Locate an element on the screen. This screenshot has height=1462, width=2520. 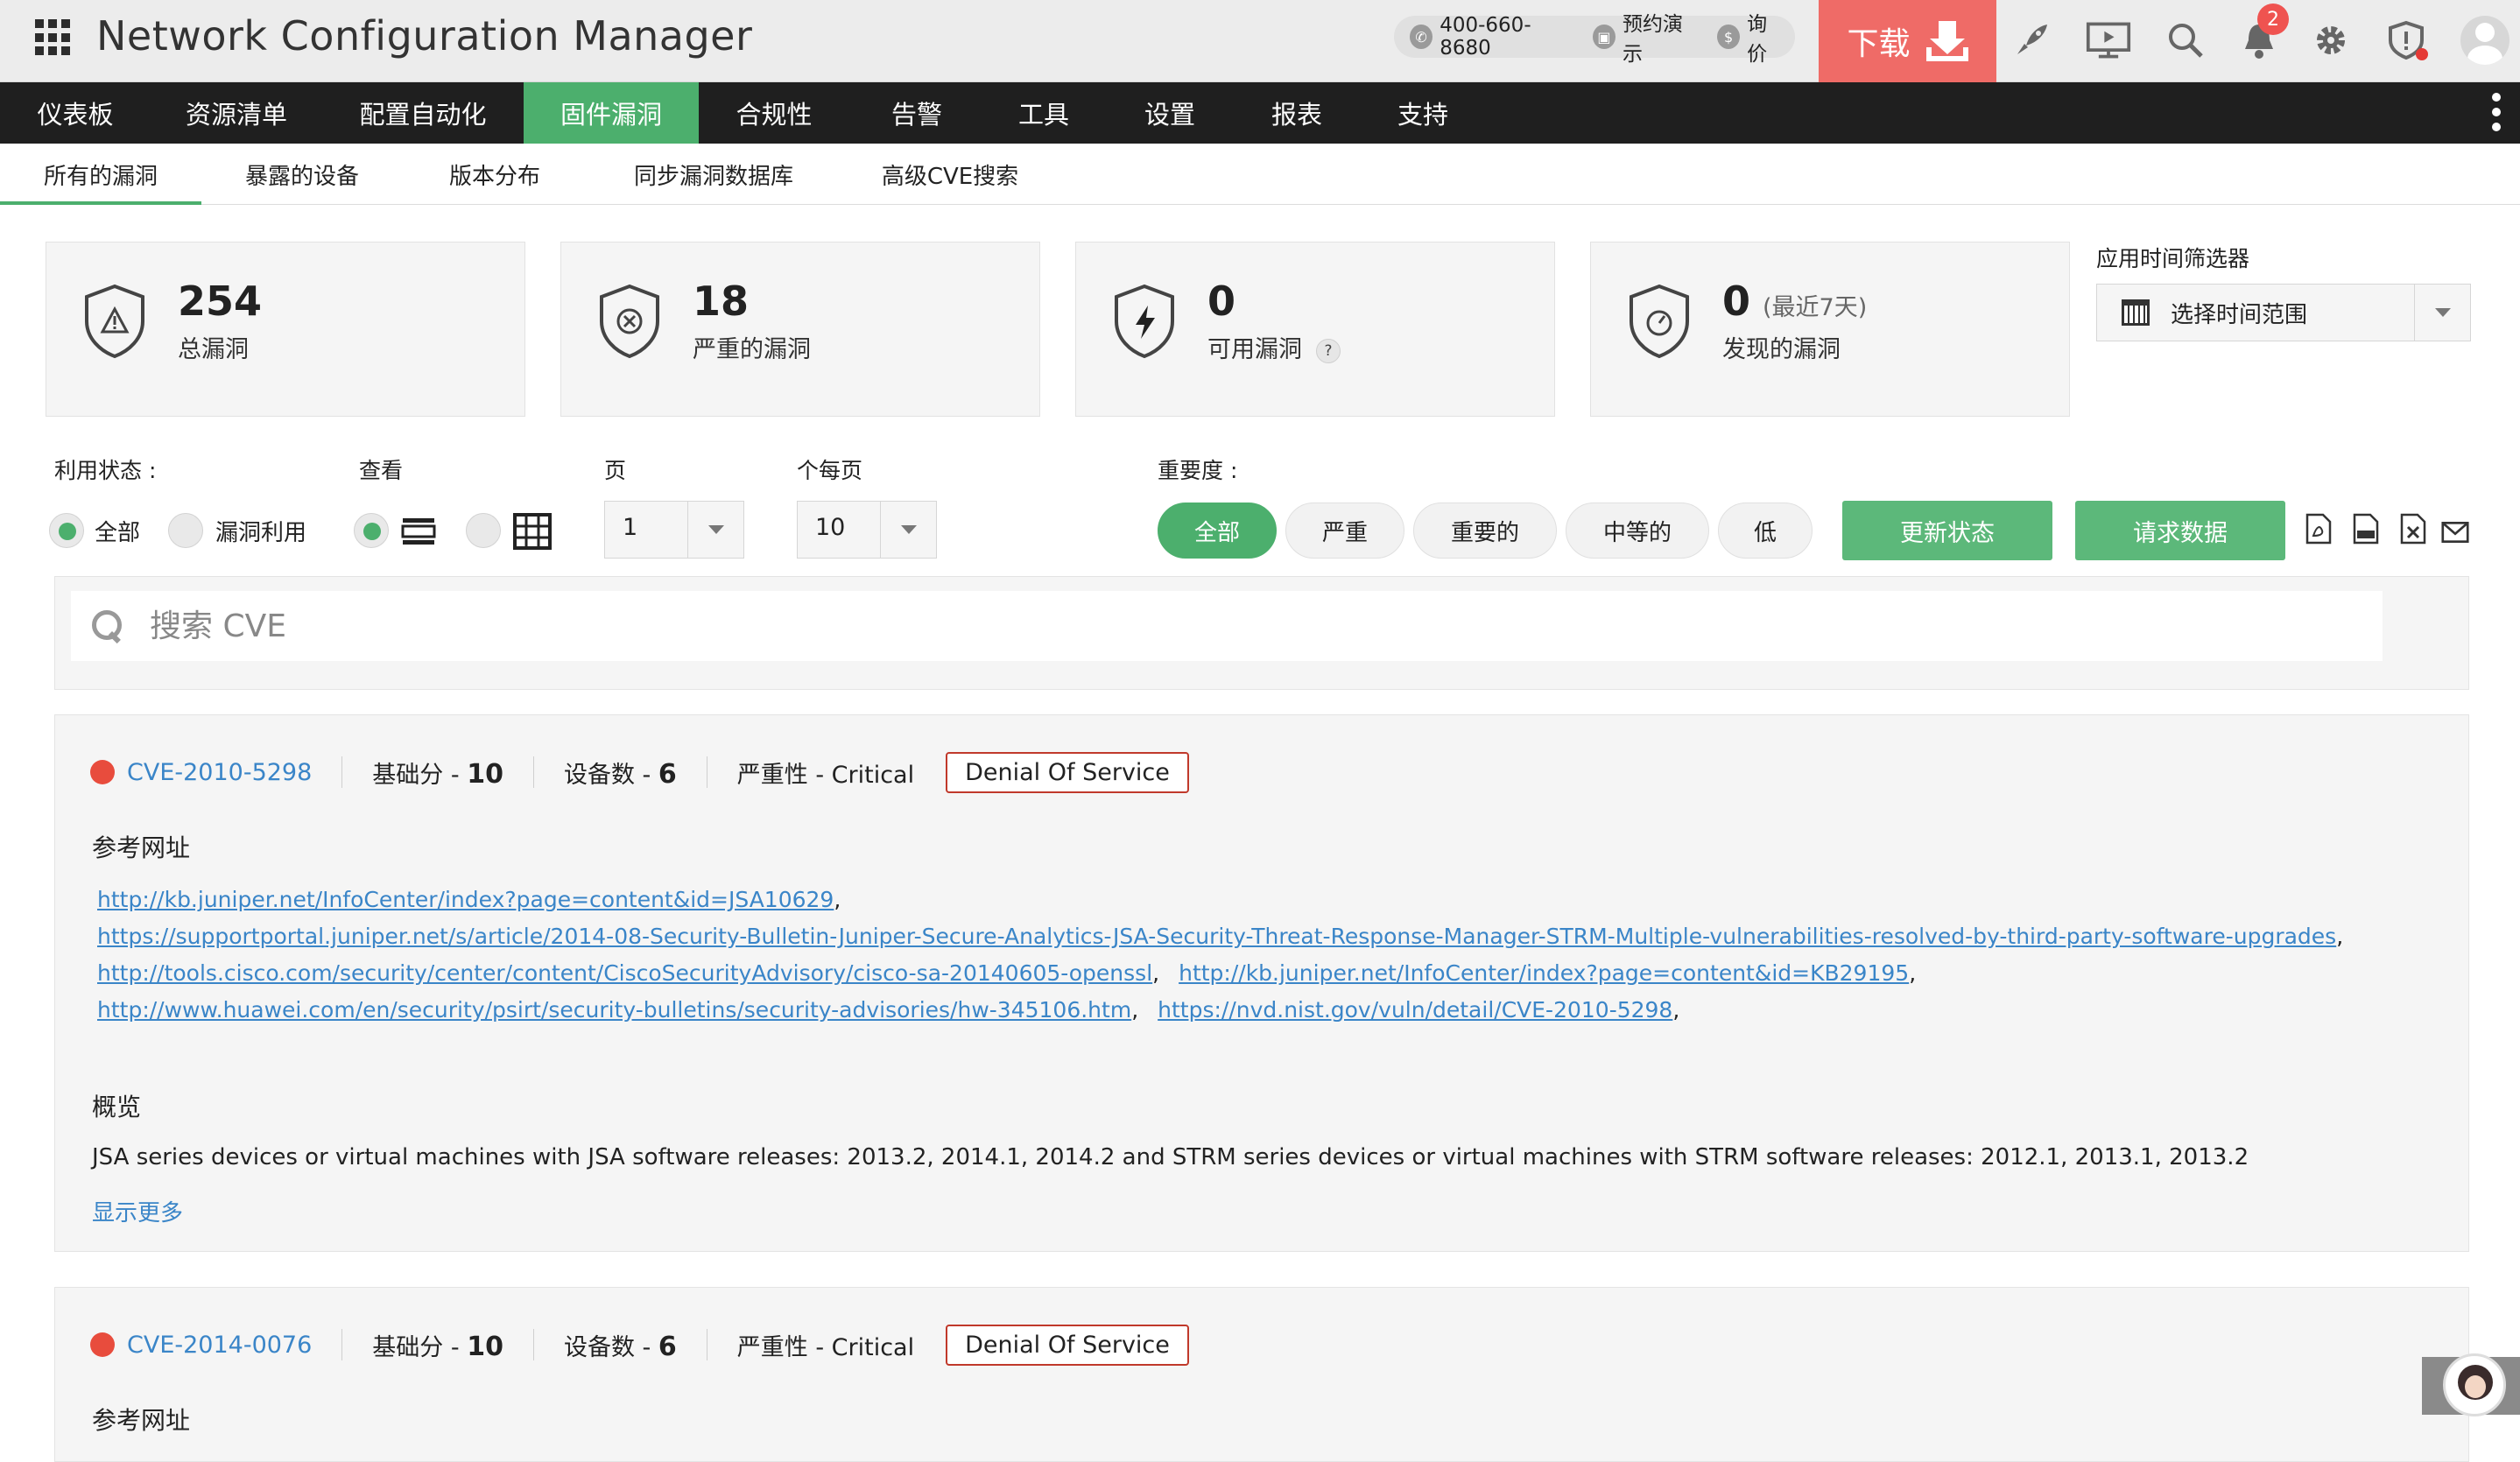
severity-dot is located at coordinates (102, 1345).